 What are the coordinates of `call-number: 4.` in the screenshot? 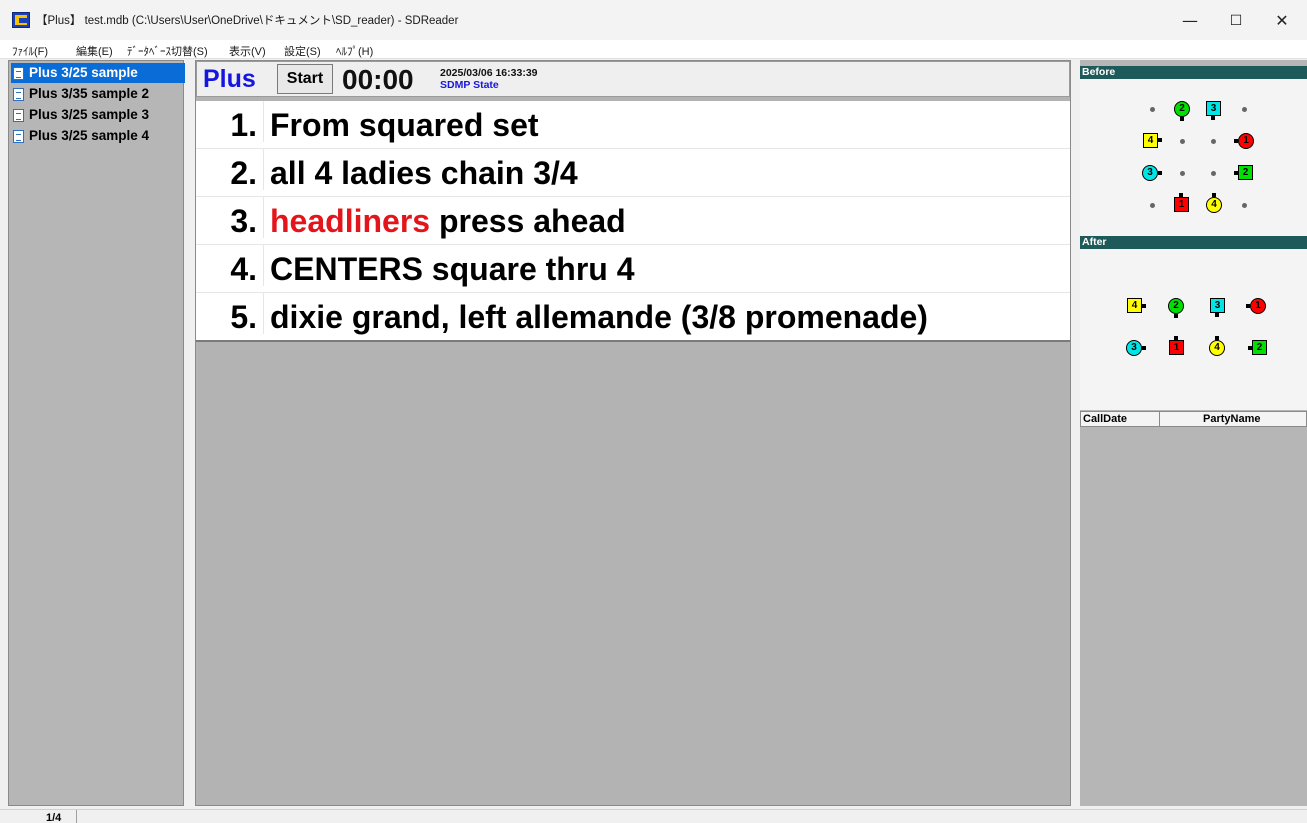 It's located at (230, 266).